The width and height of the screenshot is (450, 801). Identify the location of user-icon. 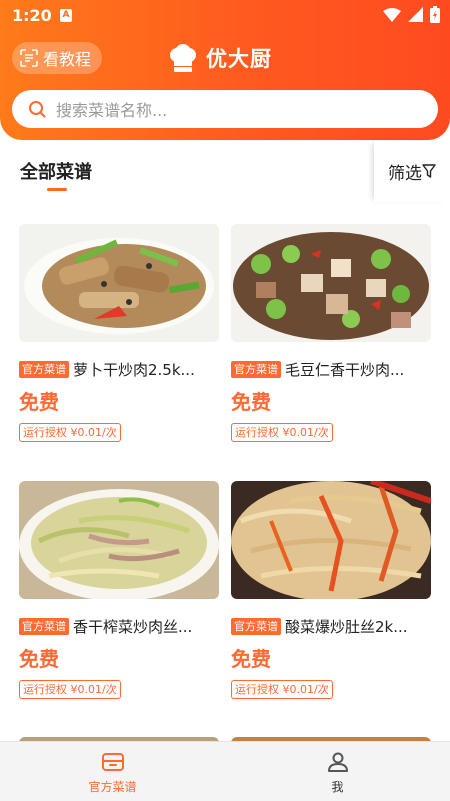
(337, 762).